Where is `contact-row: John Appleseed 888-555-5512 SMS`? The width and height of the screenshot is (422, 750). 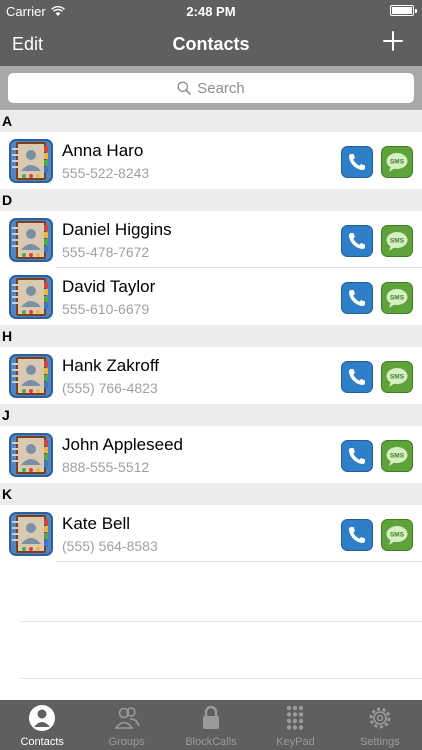 contact-row: John Appleseed 888-555-5512 SMS is located at coordinates (211, 454).